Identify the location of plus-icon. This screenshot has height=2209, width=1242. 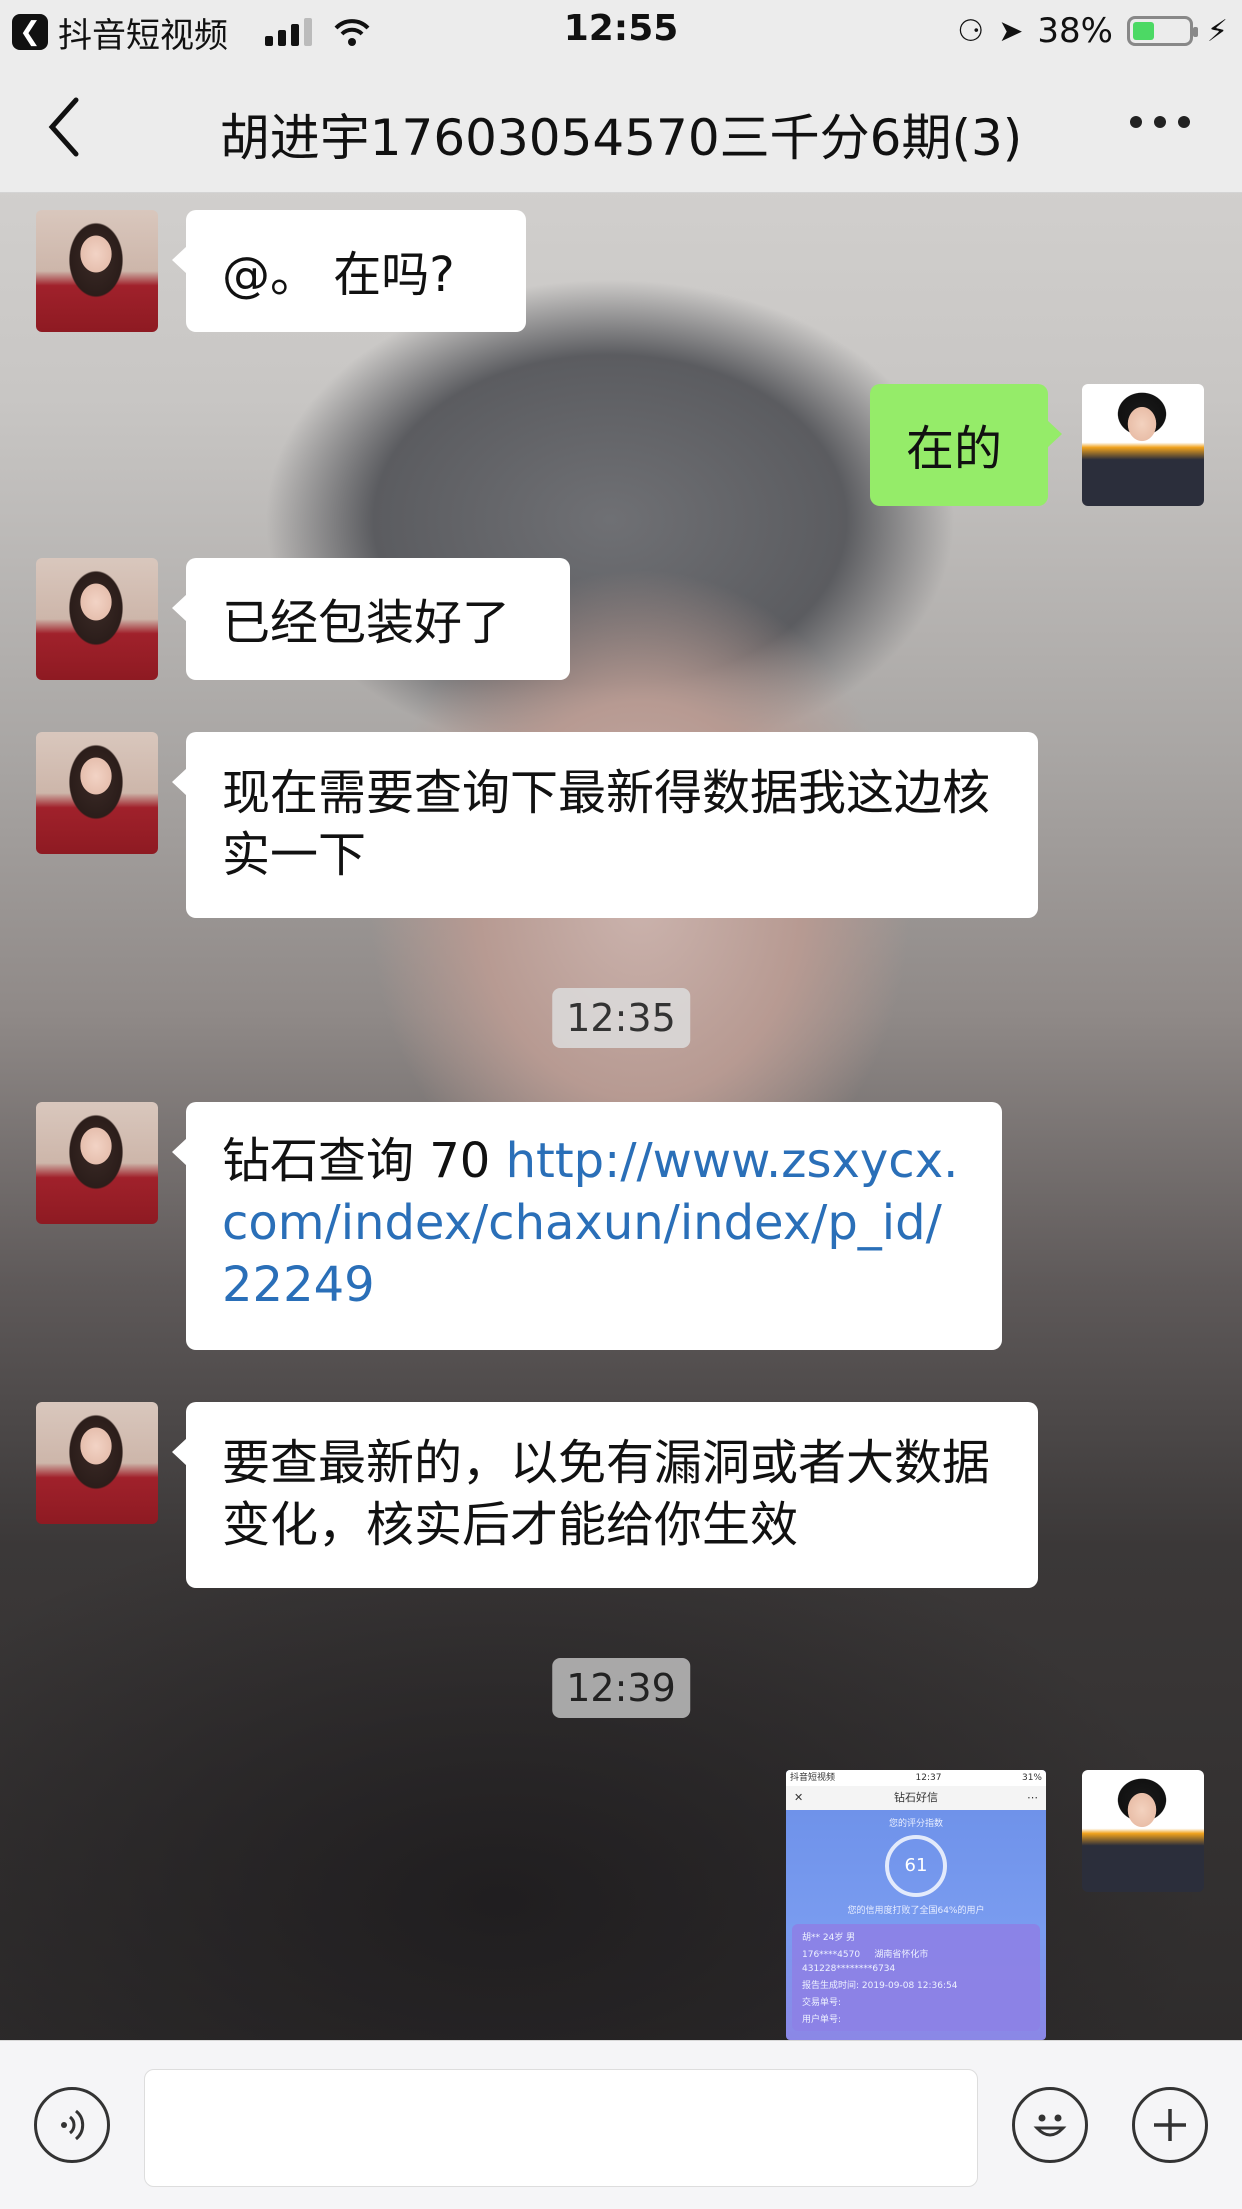
(1170, 2125).